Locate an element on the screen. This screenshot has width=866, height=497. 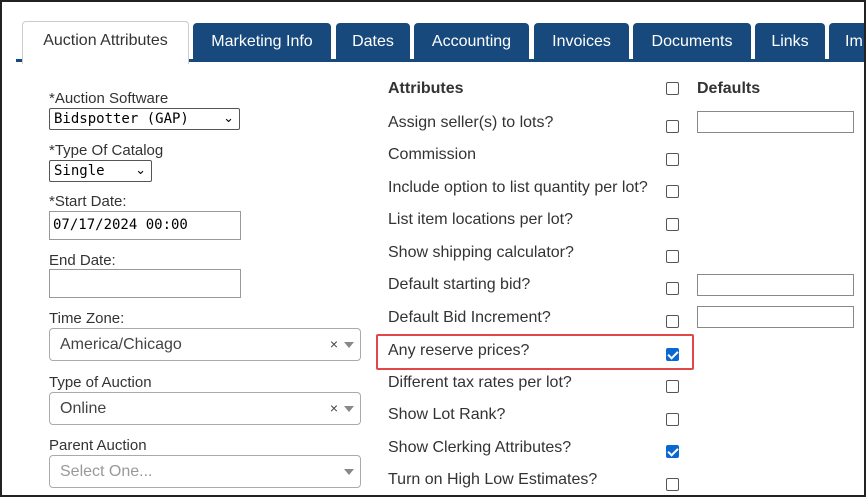
tab-auction-attributes: Auction Attributes is located at coordinates (105, 42).